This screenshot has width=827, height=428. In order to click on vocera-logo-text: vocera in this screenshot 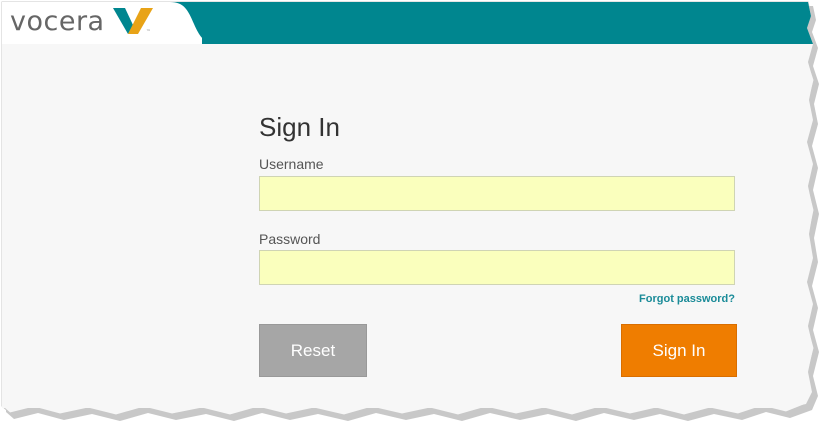, I will do `click(57, 21)`.